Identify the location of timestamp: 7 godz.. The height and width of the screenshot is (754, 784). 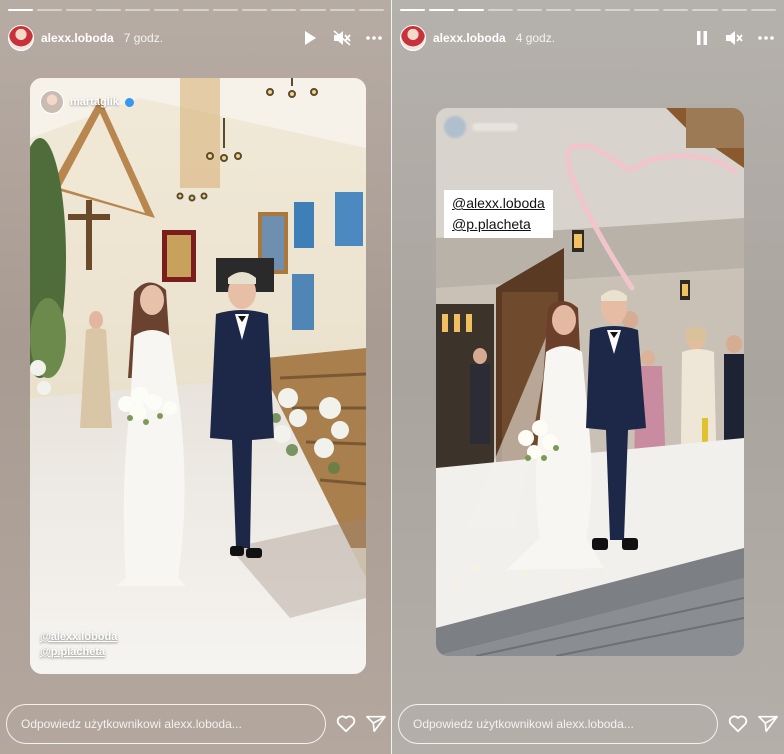
(143, 38).